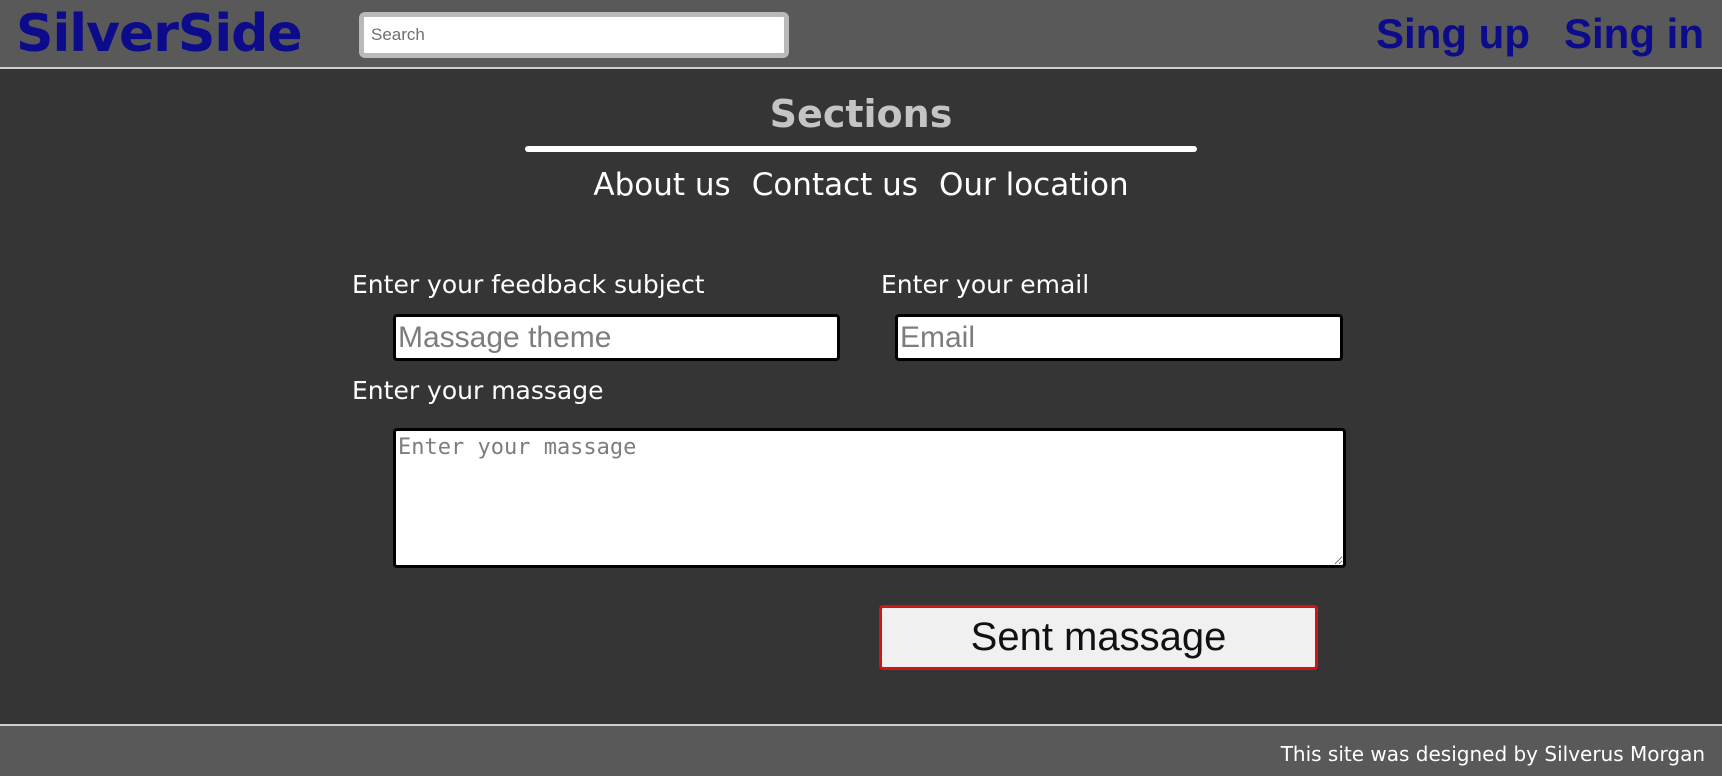 The width and height of the screenshot is (1722, 776). I want to click on auth-links: Sing up Sing in, so click(1540, 34).